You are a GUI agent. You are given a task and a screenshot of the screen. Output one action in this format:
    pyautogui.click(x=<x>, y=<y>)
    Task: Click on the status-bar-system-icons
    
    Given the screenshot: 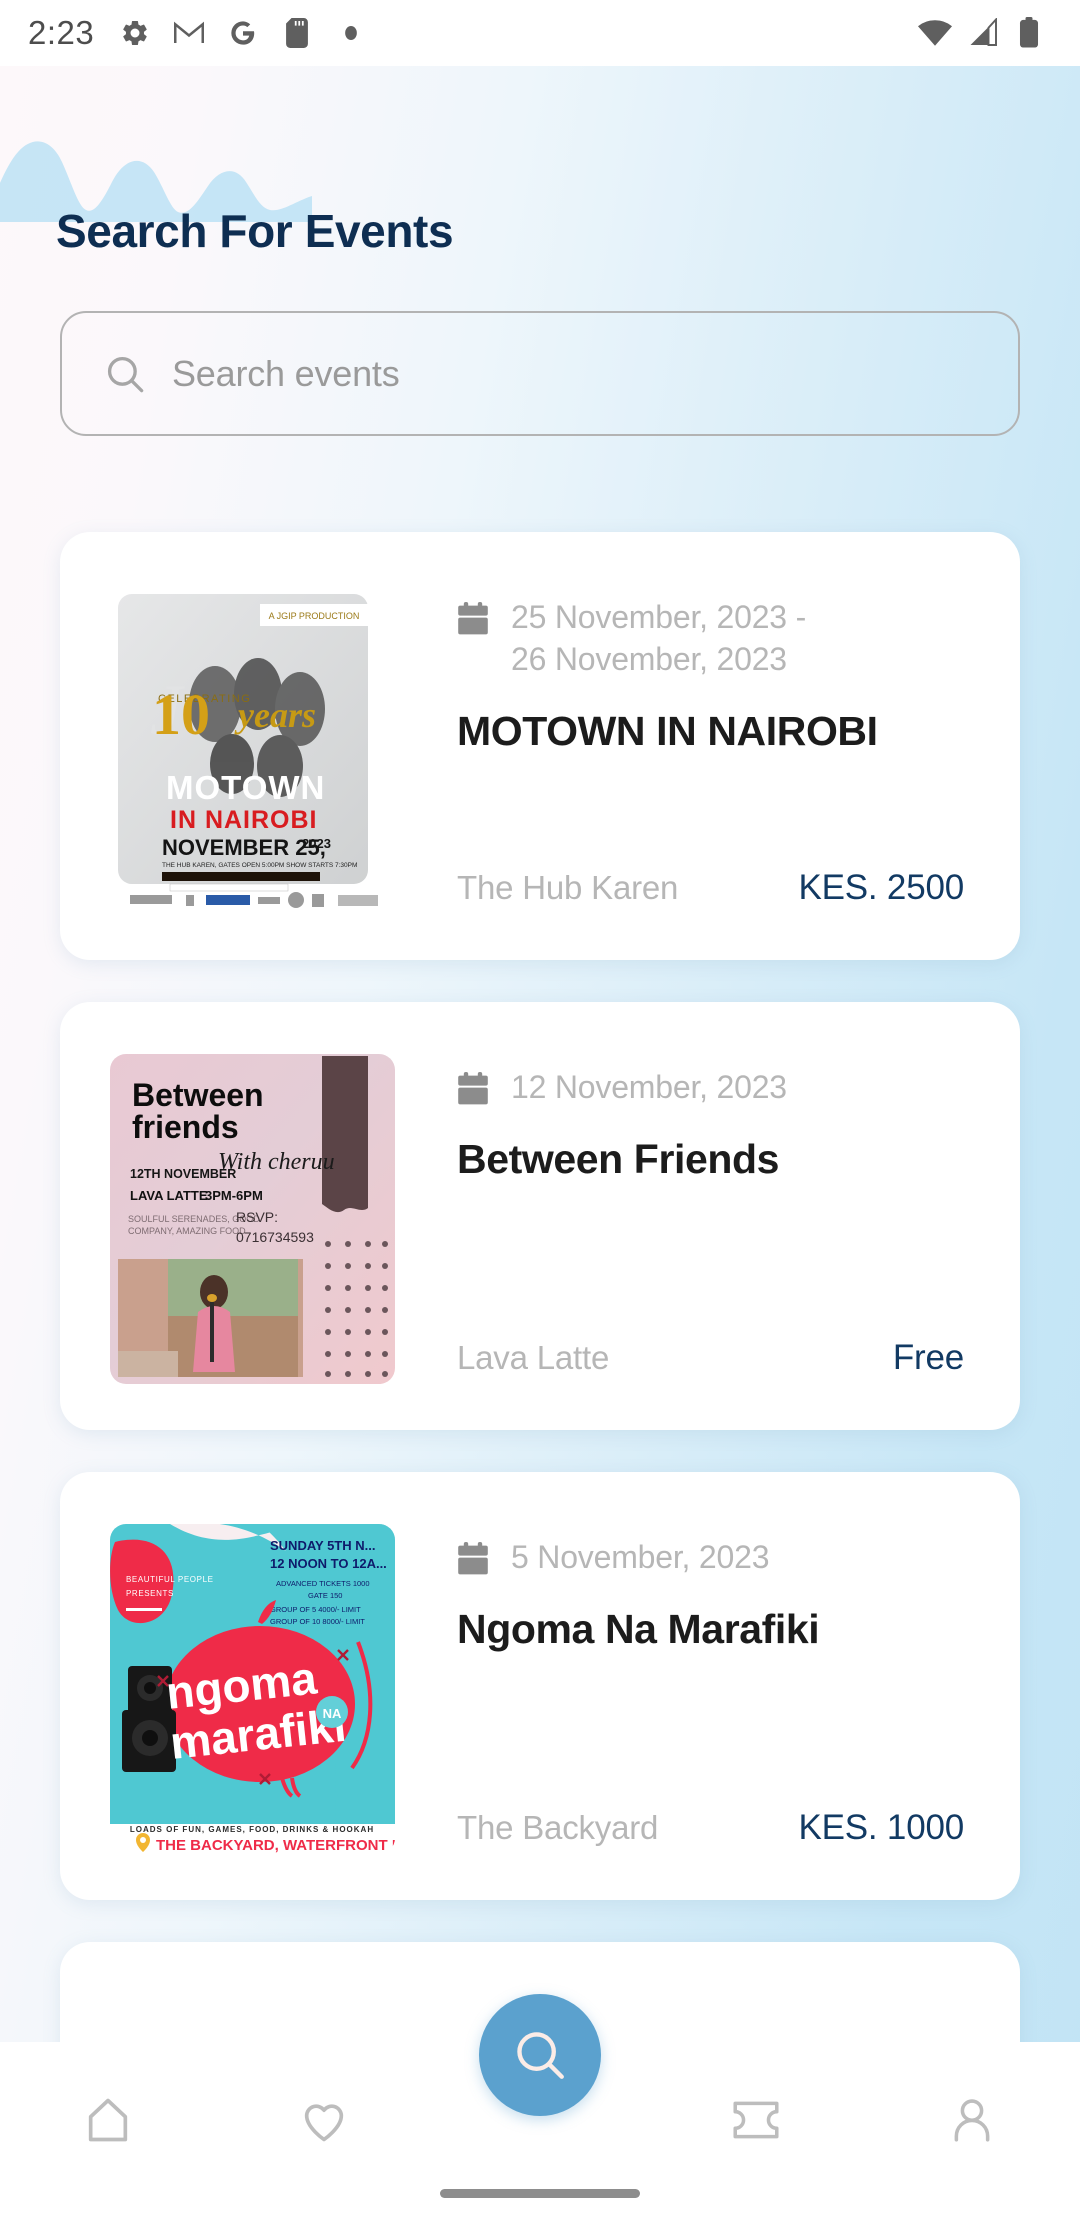 What is the action you would take?
    pyautogui.click(x=982, y=33)
    